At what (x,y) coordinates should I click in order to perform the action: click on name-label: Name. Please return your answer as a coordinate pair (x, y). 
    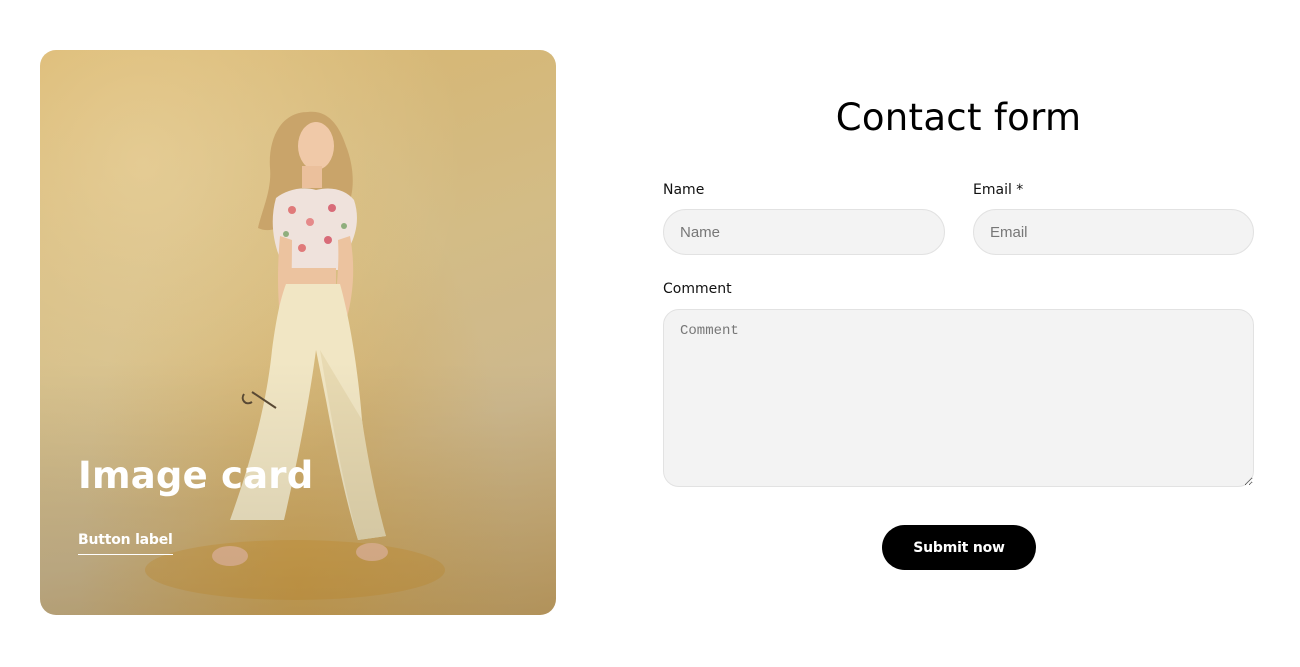
    Looking at the image, I should click on (684, 190).